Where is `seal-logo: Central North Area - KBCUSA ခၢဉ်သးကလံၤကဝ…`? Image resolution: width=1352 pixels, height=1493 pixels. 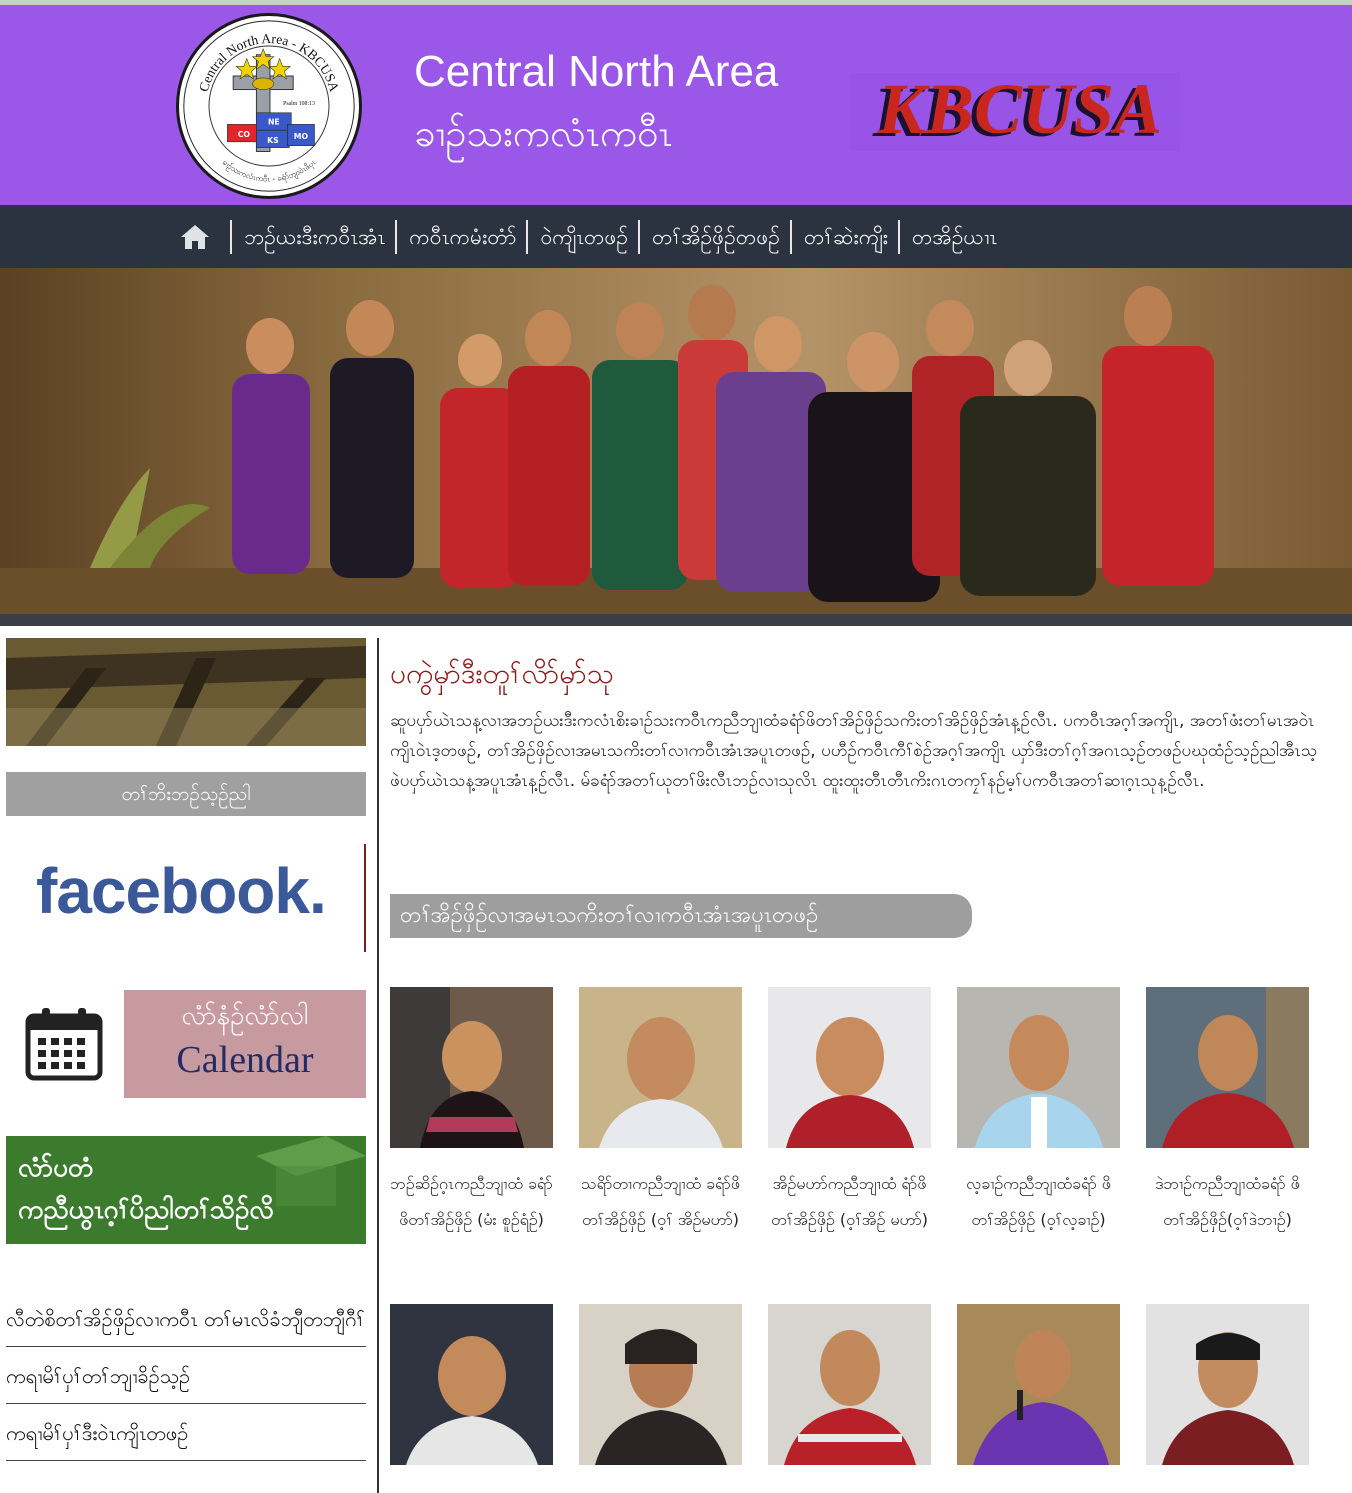
seal-logo: Central North Area - KBCUSA ခၢဉ်သးကလံၤကဝ… is located at coordinates (269, 106).